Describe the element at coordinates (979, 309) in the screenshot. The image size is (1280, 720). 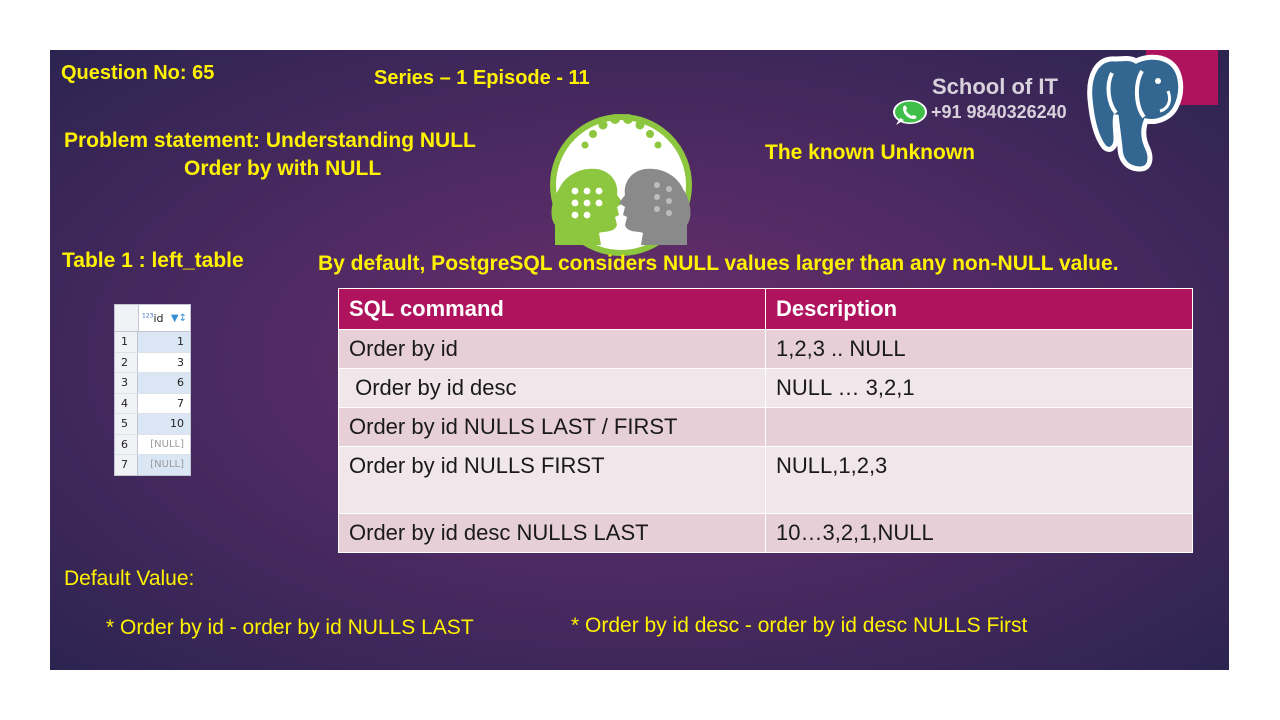
I see `column-header-description: Description` at that location.